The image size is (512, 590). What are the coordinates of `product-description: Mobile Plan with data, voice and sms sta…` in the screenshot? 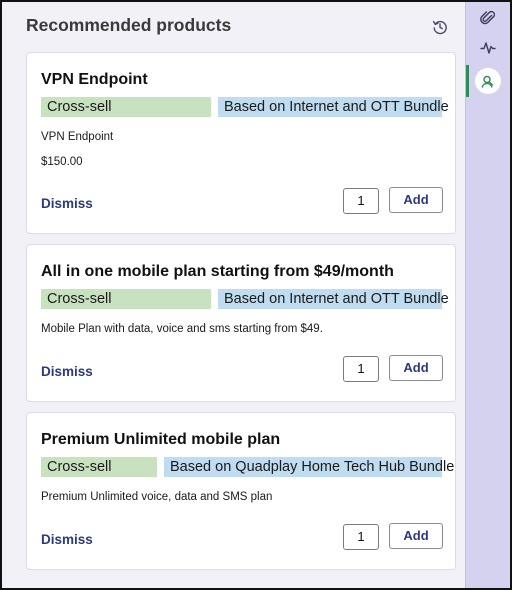 It's located at (182, 329).